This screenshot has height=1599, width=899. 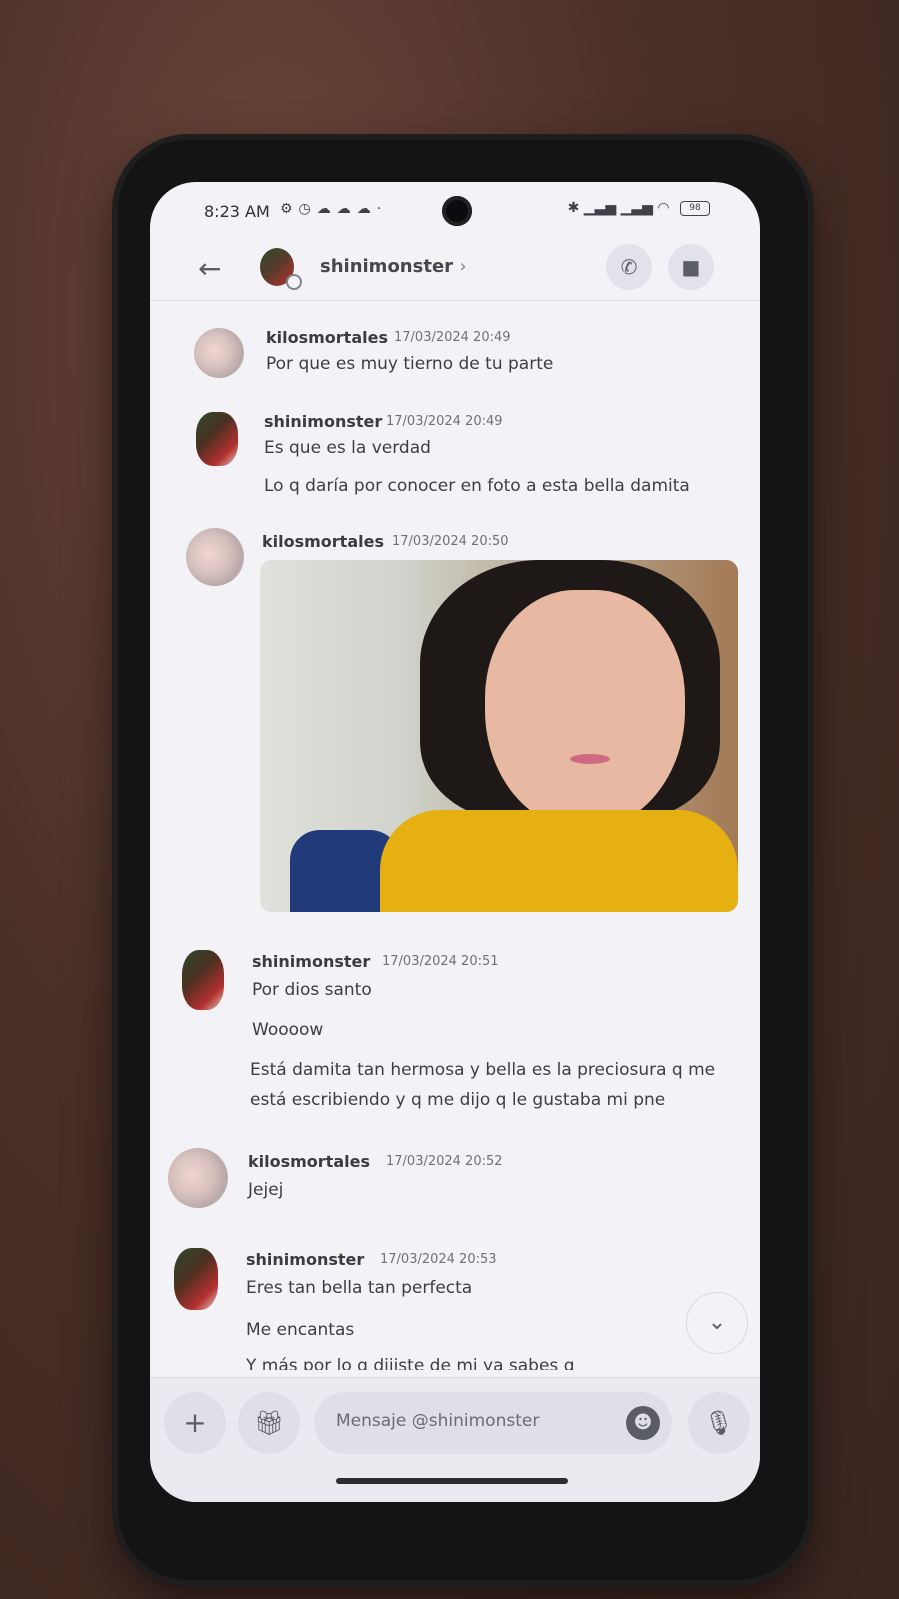 I want to click on message-text: Me encantas, so click(x=300, y=1330).